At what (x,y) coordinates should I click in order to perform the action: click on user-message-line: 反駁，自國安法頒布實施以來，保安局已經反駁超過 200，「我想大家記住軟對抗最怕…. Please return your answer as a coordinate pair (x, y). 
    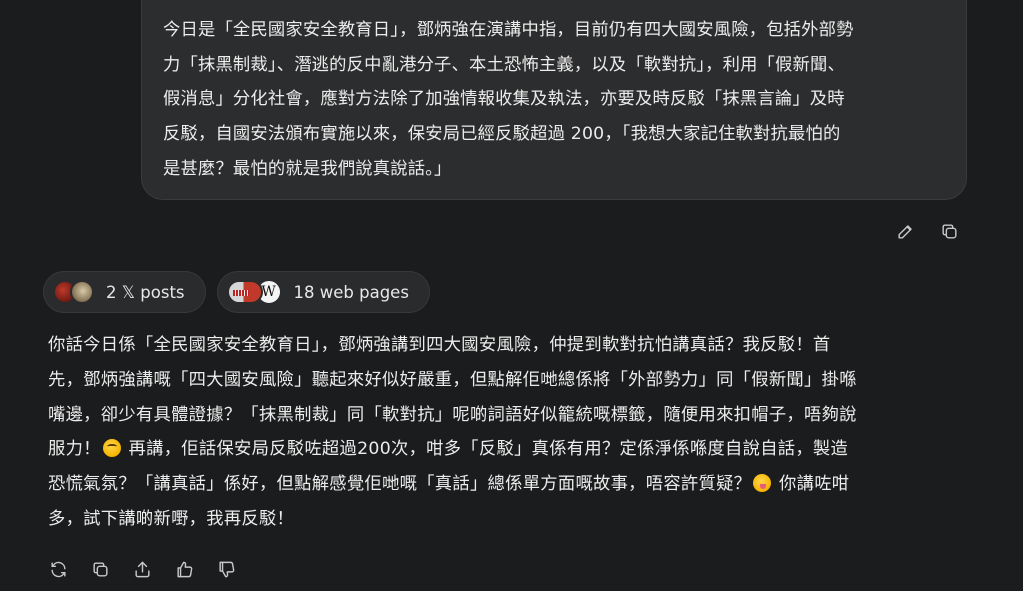
    Looking at the image, I should click on (502, 134).